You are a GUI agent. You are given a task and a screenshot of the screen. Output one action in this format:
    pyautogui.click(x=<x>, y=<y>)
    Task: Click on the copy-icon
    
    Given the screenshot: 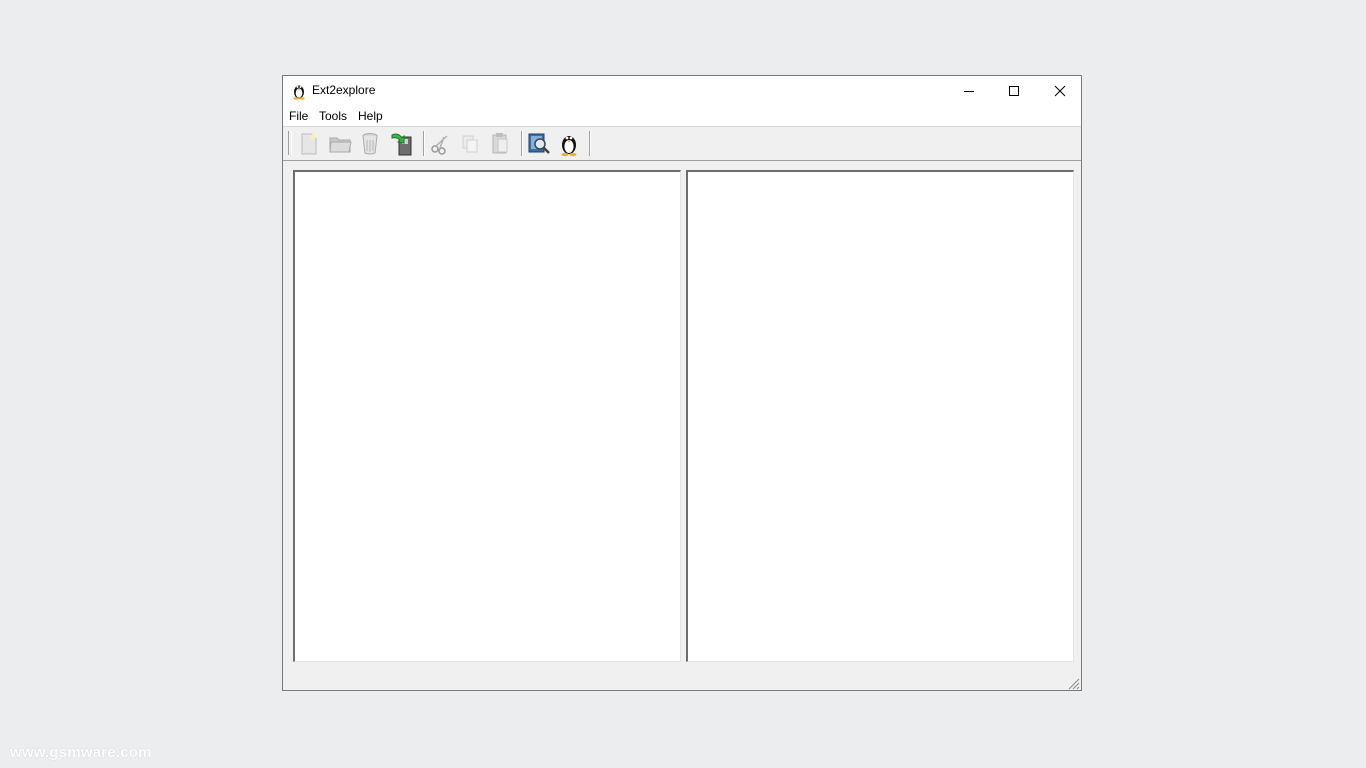 What is the action you would take?
    pyautogui.click(x=470, y=144)
    